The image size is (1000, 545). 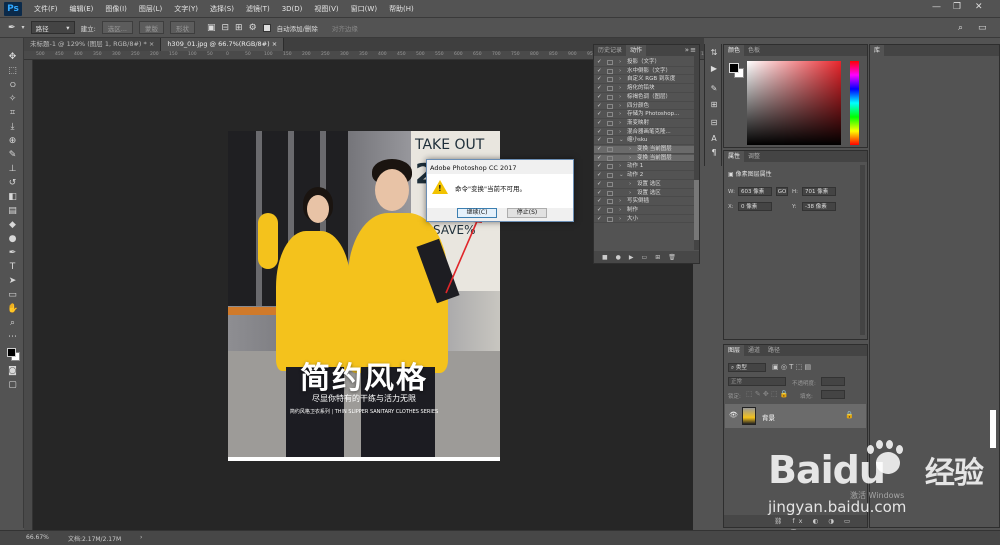 I want to click on menu-edit: 编辑(E), so click(x=82, y=9).